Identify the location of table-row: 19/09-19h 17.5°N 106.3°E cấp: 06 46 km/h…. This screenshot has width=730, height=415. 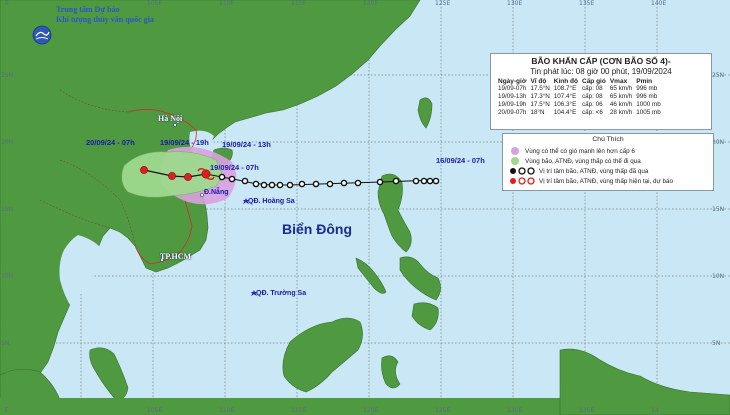
(579, 105).